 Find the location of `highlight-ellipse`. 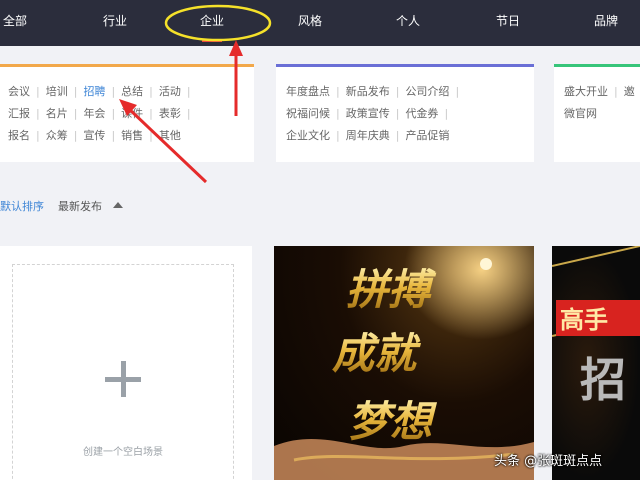

highlight-ellipse is located at coordinates (218, 23).